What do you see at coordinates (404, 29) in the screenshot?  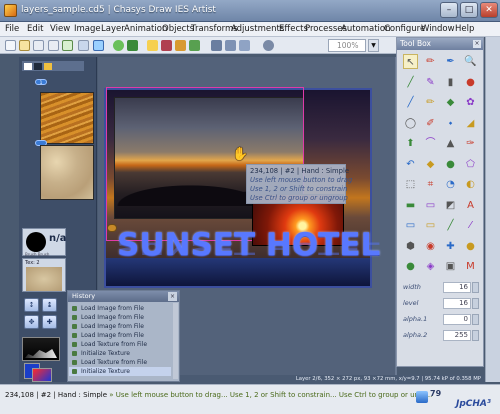 I see `menu-configure: Configure` at bounding box center [404, 29].